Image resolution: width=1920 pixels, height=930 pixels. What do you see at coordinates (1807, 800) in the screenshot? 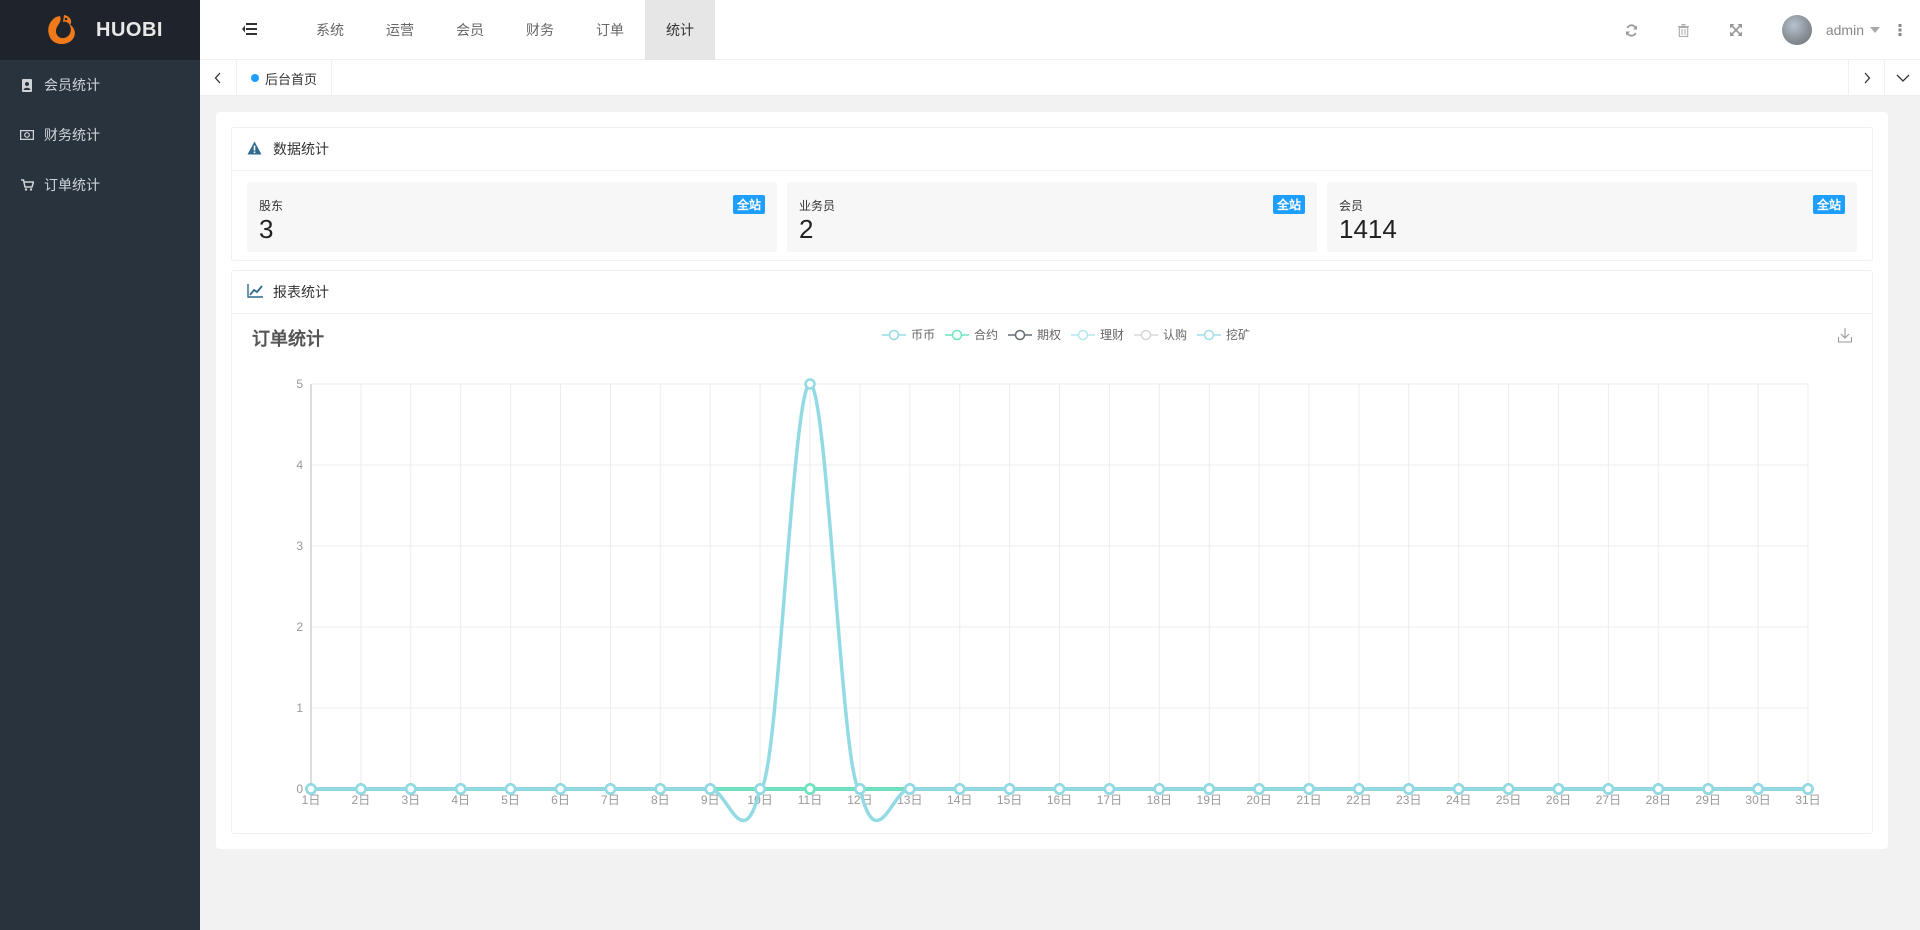
I see `x-tick-label: 31日` at bounding box center [1807, 800].